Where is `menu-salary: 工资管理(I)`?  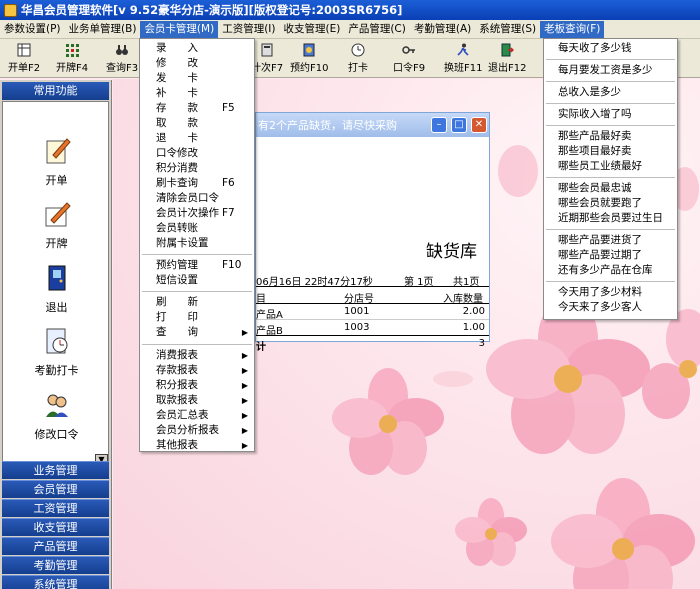
menu-salary: 工资管理(I) is located at coordinates (248, 29).